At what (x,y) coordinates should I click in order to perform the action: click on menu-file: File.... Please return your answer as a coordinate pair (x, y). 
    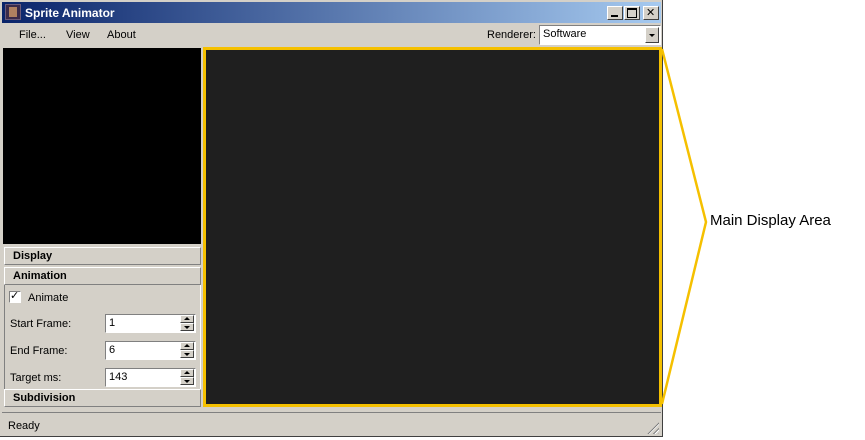
    Looking at the image, I should click on (32, 35).